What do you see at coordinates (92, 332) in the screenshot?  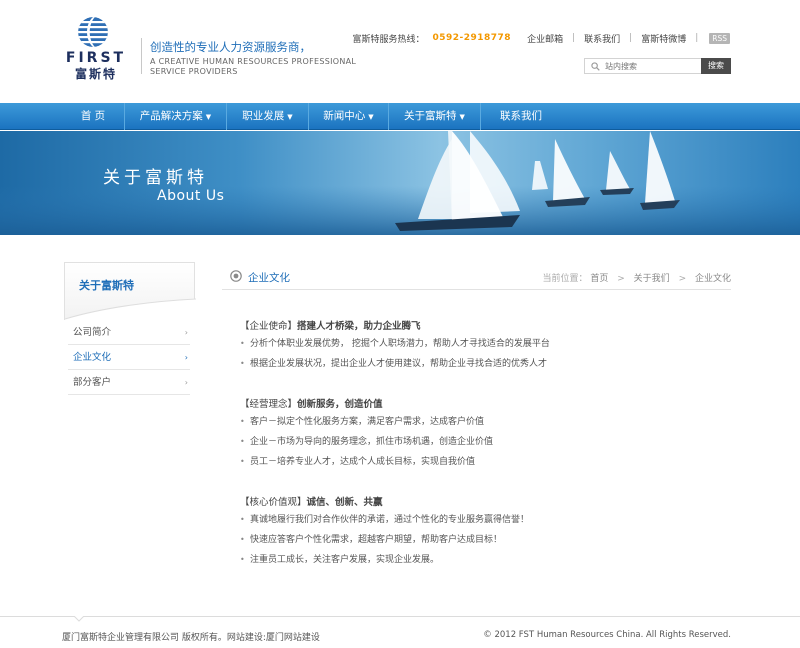 I see `sidebar-item-label: 公司简介` at bounding box center [92, 332].